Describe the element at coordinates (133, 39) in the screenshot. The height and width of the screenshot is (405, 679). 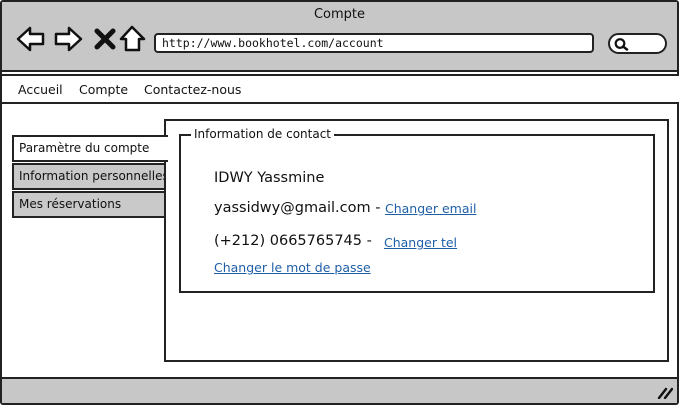
I see `home-icon` at that location.